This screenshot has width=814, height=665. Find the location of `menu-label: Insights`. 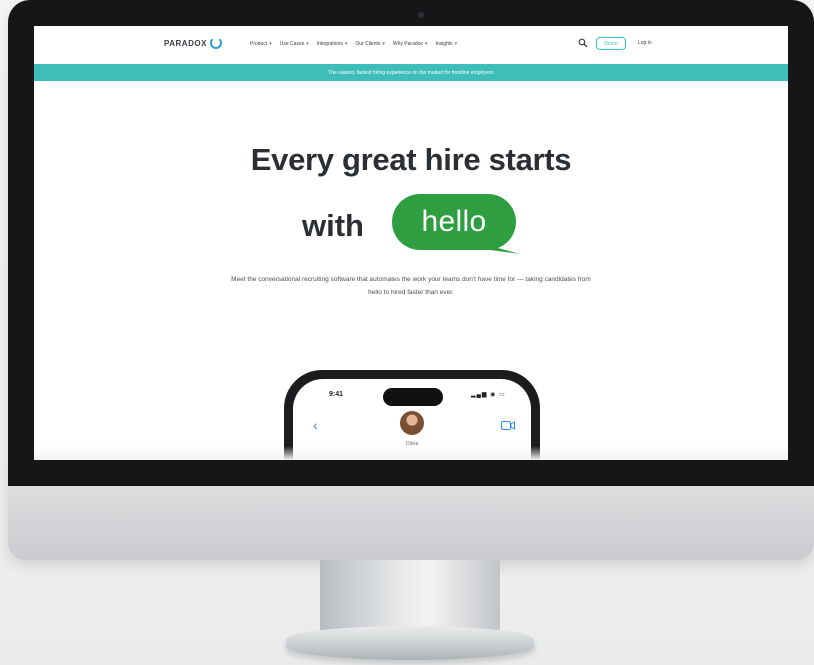

menu-label: Insights is located at coordinates (444, 44).